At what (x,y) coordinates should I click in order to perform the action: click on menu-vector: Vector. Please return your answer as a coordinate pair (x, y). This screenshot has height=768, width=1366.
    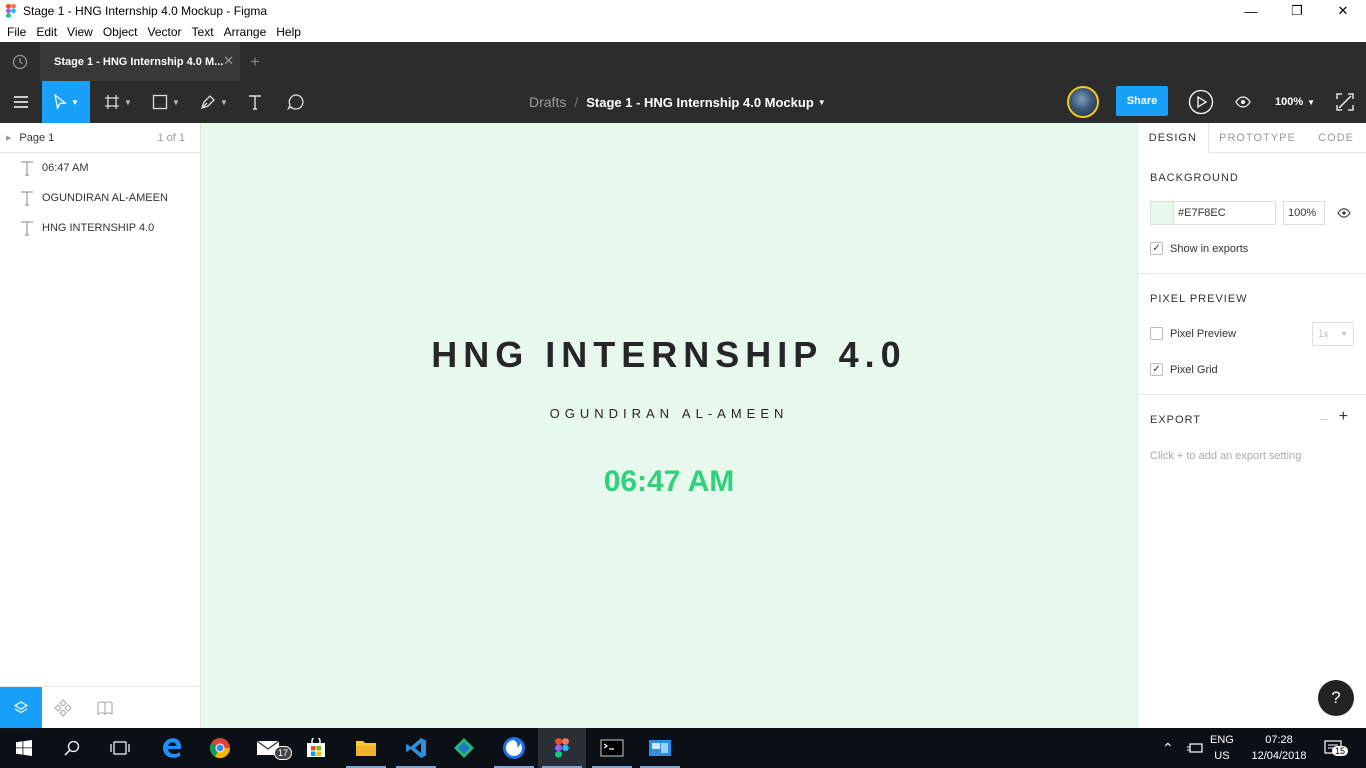
    Looking at the image, I should click on (165, 32).